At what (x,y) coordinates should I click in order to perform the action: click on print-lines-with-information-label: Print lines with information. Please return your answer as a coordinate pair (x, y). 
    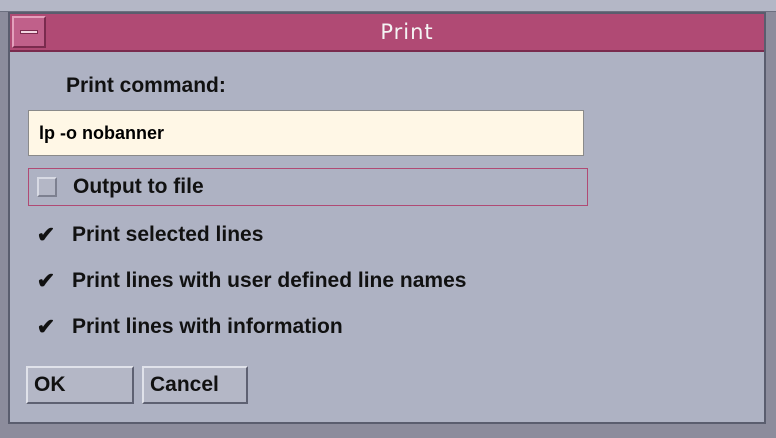
    Looking at the image, I should click on (207, 326).